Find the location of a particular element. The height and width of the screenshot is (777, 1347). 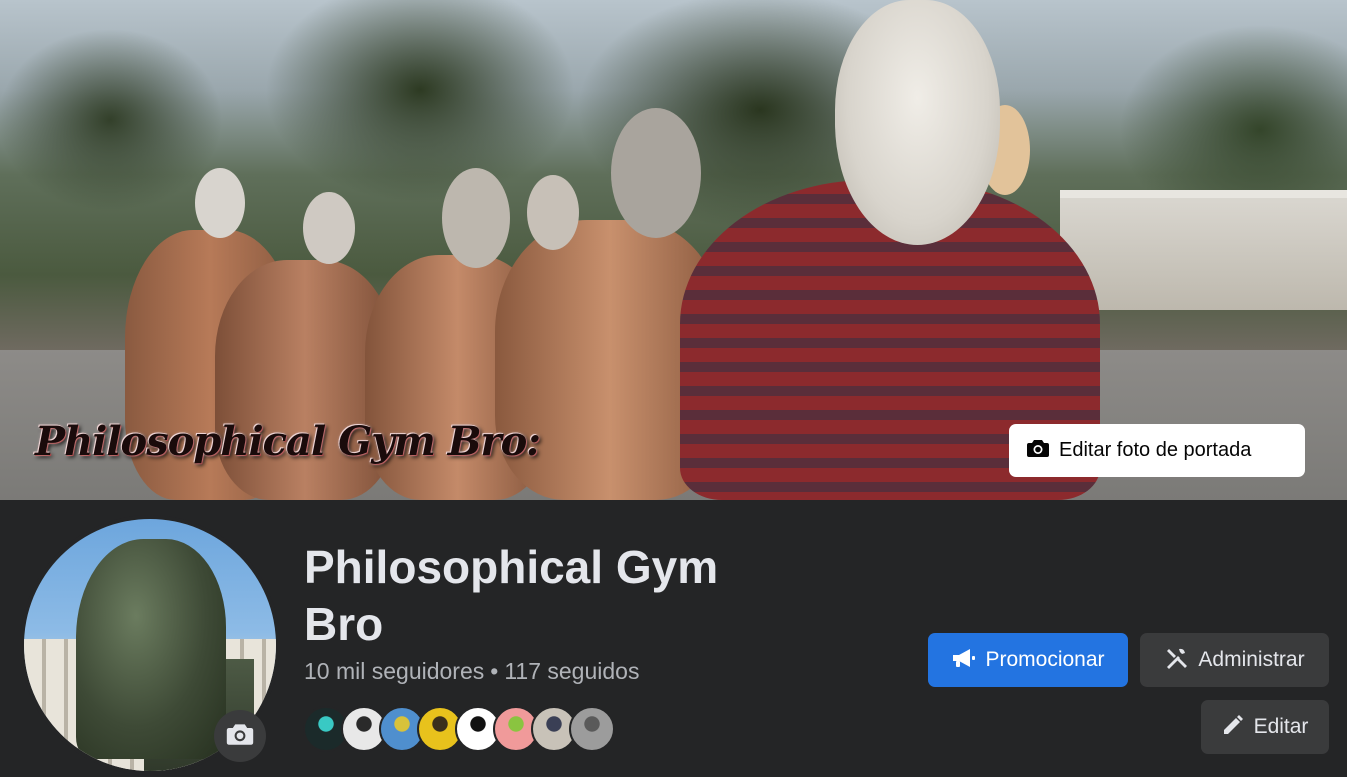

promote-label: Promocionar is located at coordinates (1045, 659).